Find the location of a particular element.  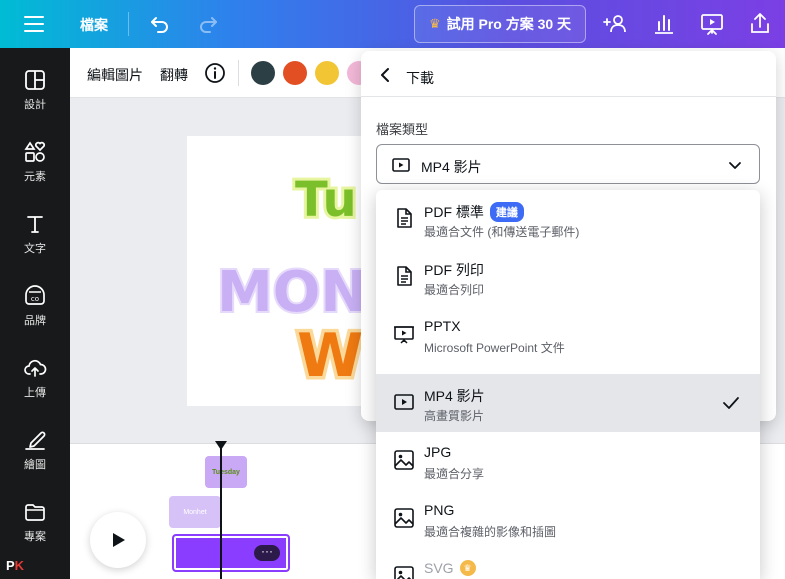

sidebar-item-label: 元素 is located at coordinates (35, 177).